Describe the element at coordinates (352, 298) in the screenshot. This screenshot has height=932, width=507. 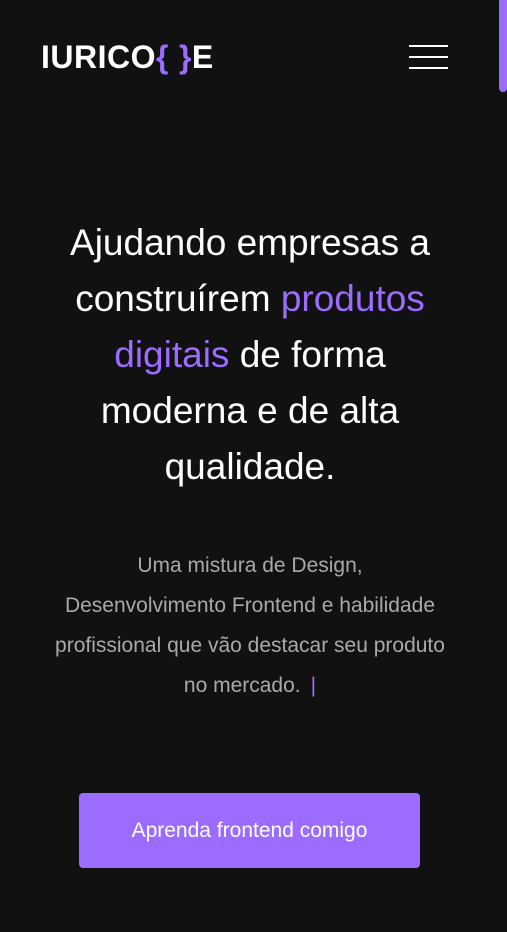
I see `hero-title-highlight: produtos` at that location.